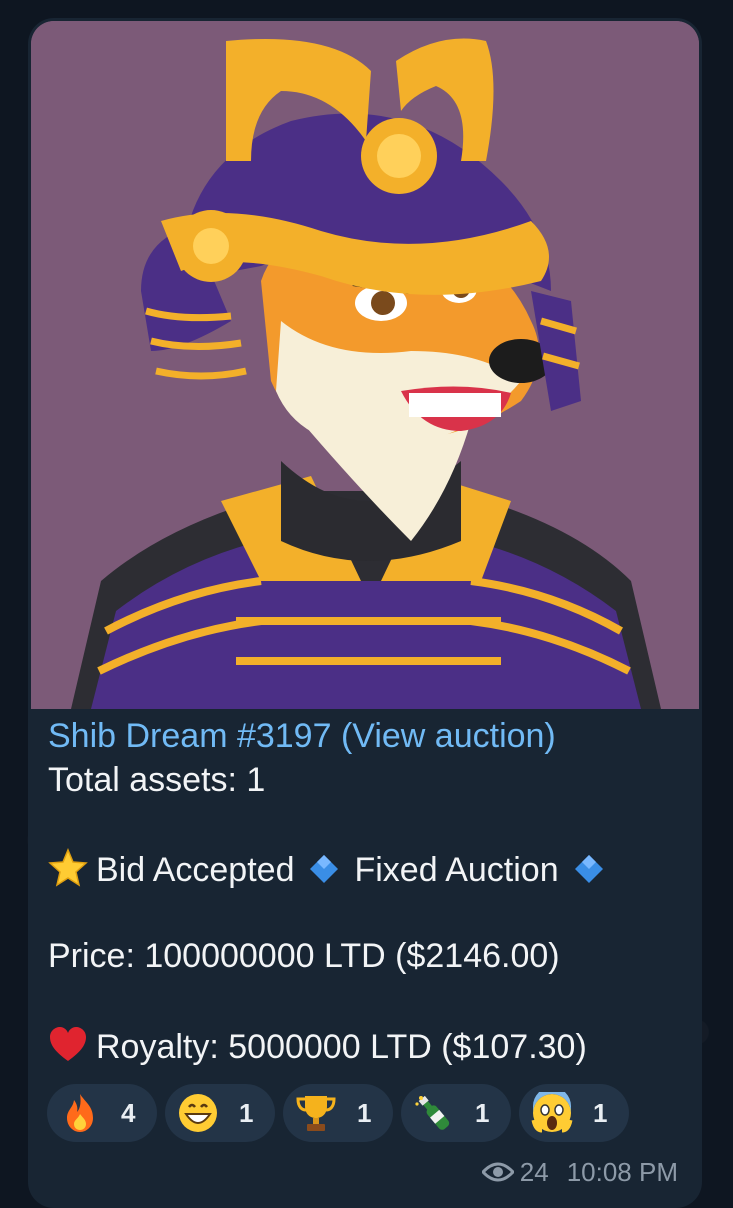 The image size is (733, 1208). What do you see at coordinates (304, 956) in the screenshot?
I see `price-text: Price: 100000000 LTD ($2146.00)` at bounding box center [304, 956].